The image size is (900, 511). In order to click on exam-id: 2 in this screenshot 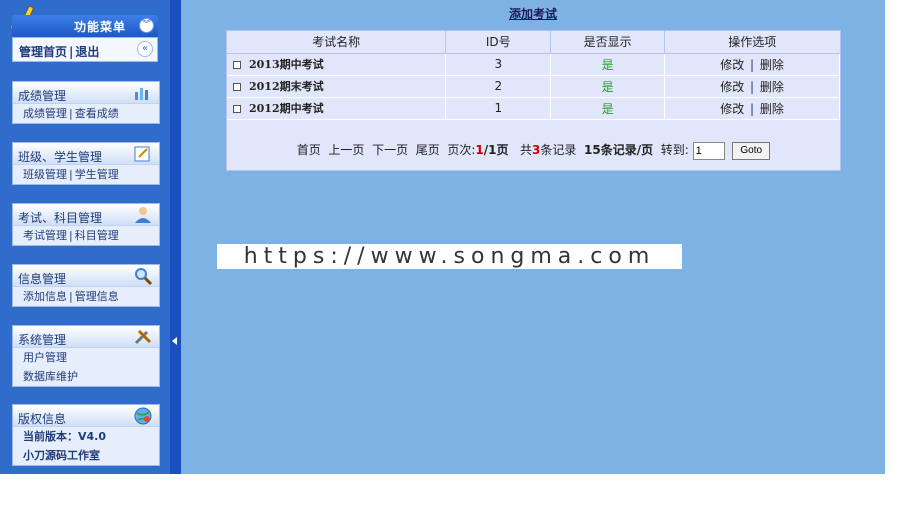, I will do `click(498, 86)`.